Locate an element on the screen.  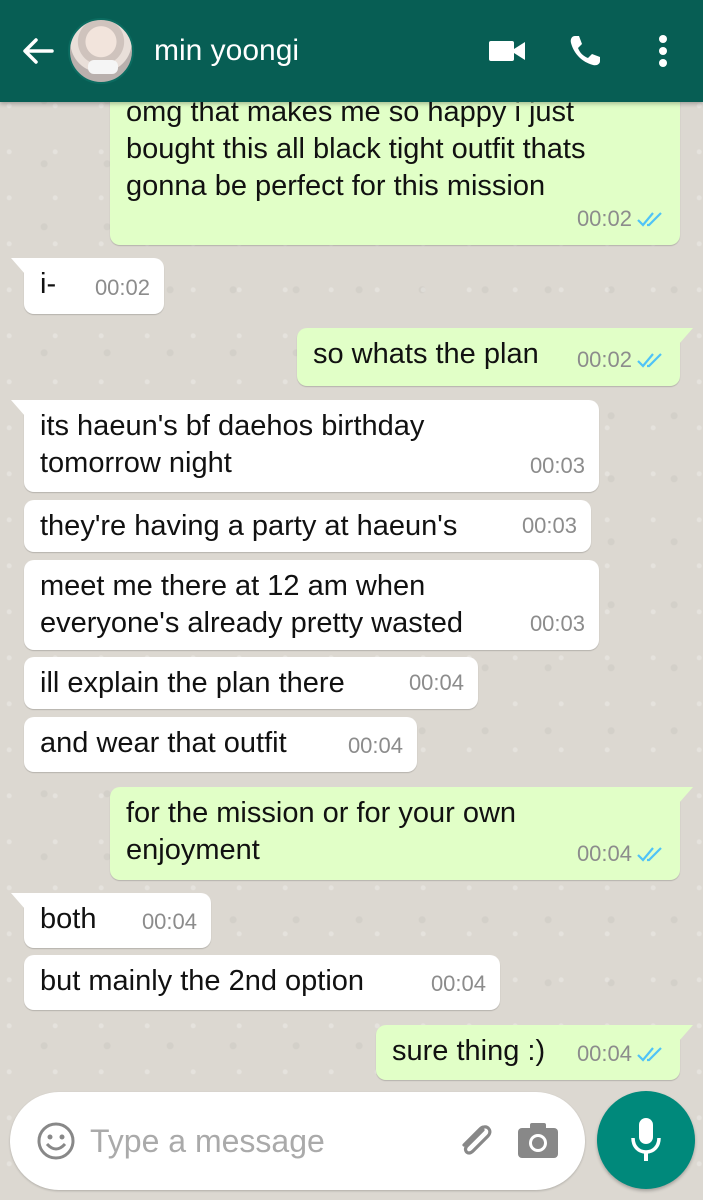
message-text: they're having a party at haeun's is located at coordinates (249, 526).